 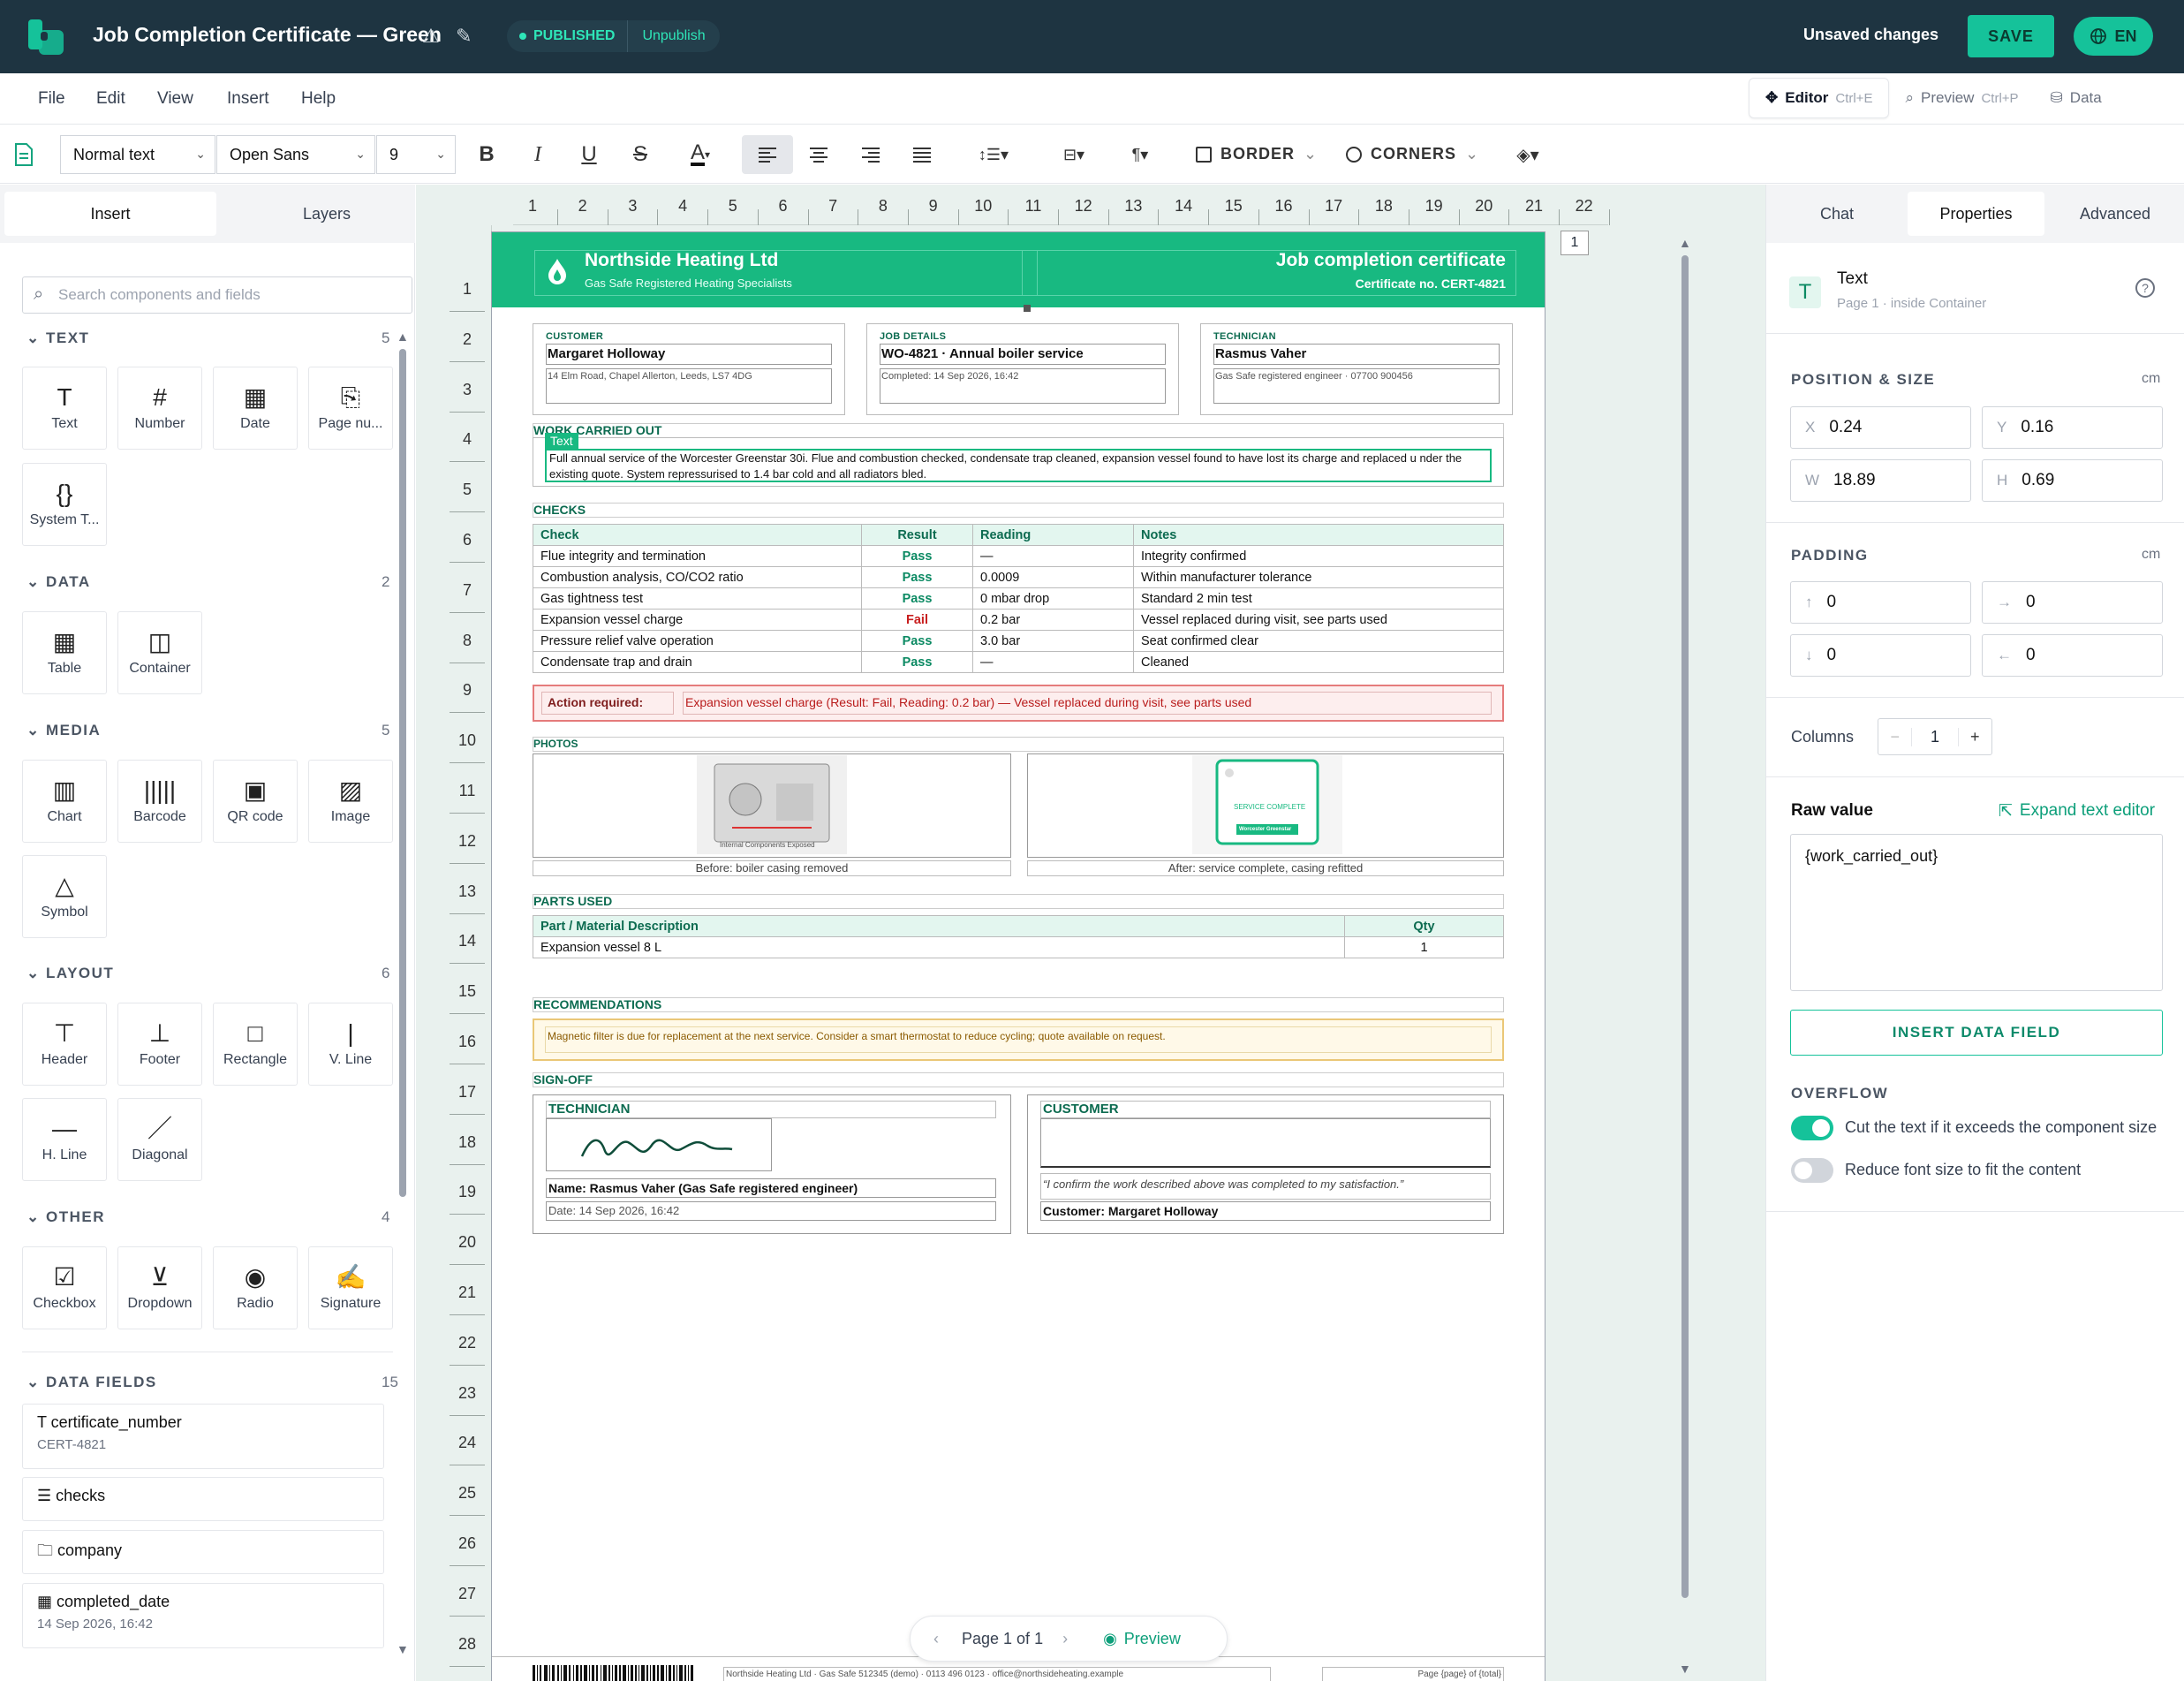 What do you see at coordinates (1142, 1639) in the screenshot?
I see `preview-button: ◉ Preview` at bounding box center [1142, 1639].